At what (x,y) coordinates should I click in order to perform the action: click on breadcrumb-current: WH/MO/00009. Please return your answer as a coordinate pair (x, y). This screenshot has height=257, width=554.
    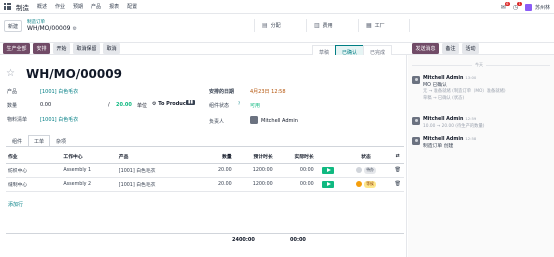
    Looking at the image, I should click on (49, 28).